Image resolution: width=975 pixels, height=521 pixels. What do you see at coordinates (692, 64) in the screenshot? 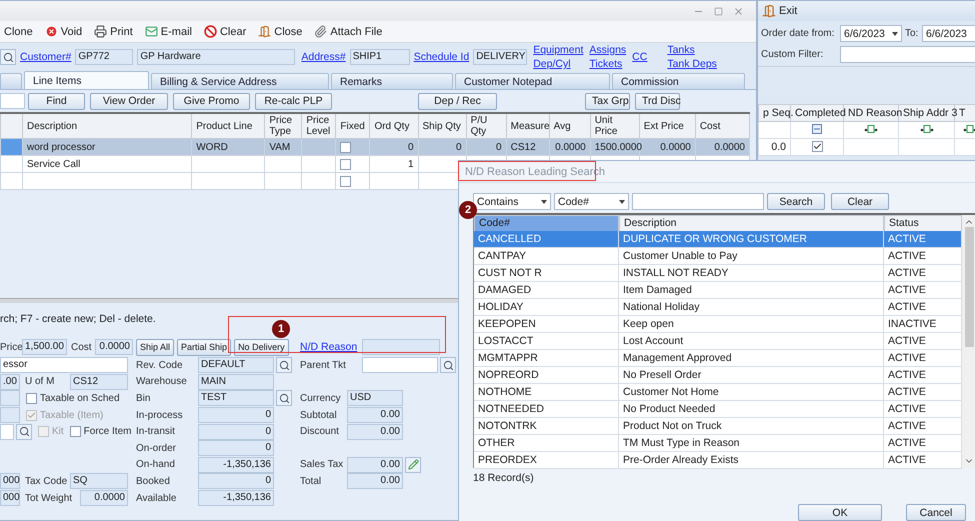
I see `header-link: Tank Deps` at bounding box center [692, 64].